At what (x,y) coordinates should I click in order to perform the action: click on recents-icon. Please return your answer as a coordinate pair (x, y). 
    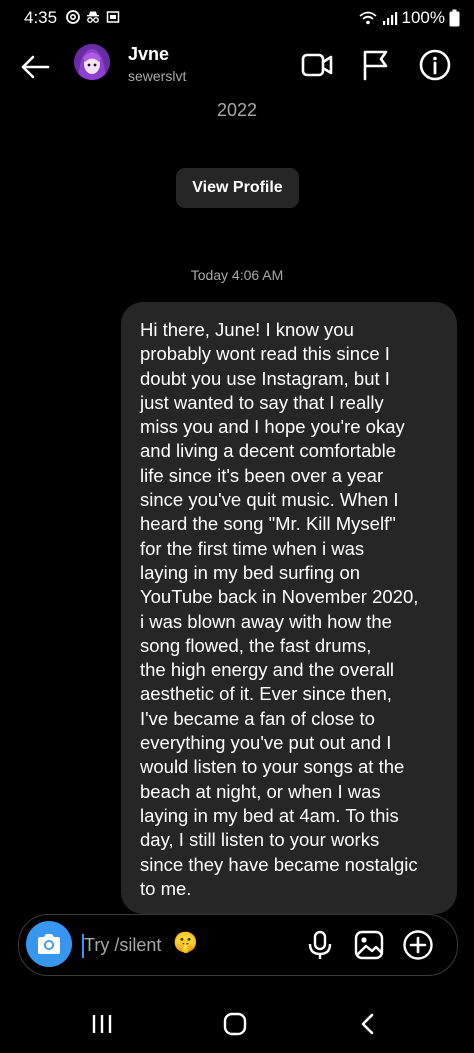
    Looking at the image, I should click on (102, 1024).